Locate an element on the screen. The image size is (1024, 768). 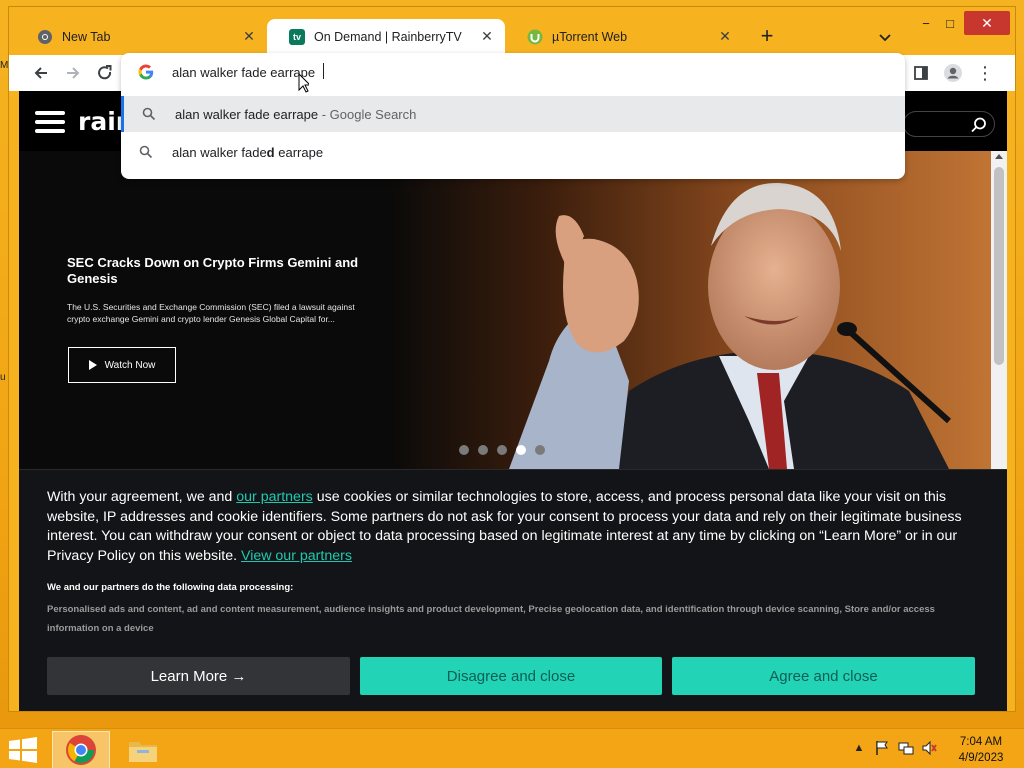
network-icon is located at coordinates (906, 748).